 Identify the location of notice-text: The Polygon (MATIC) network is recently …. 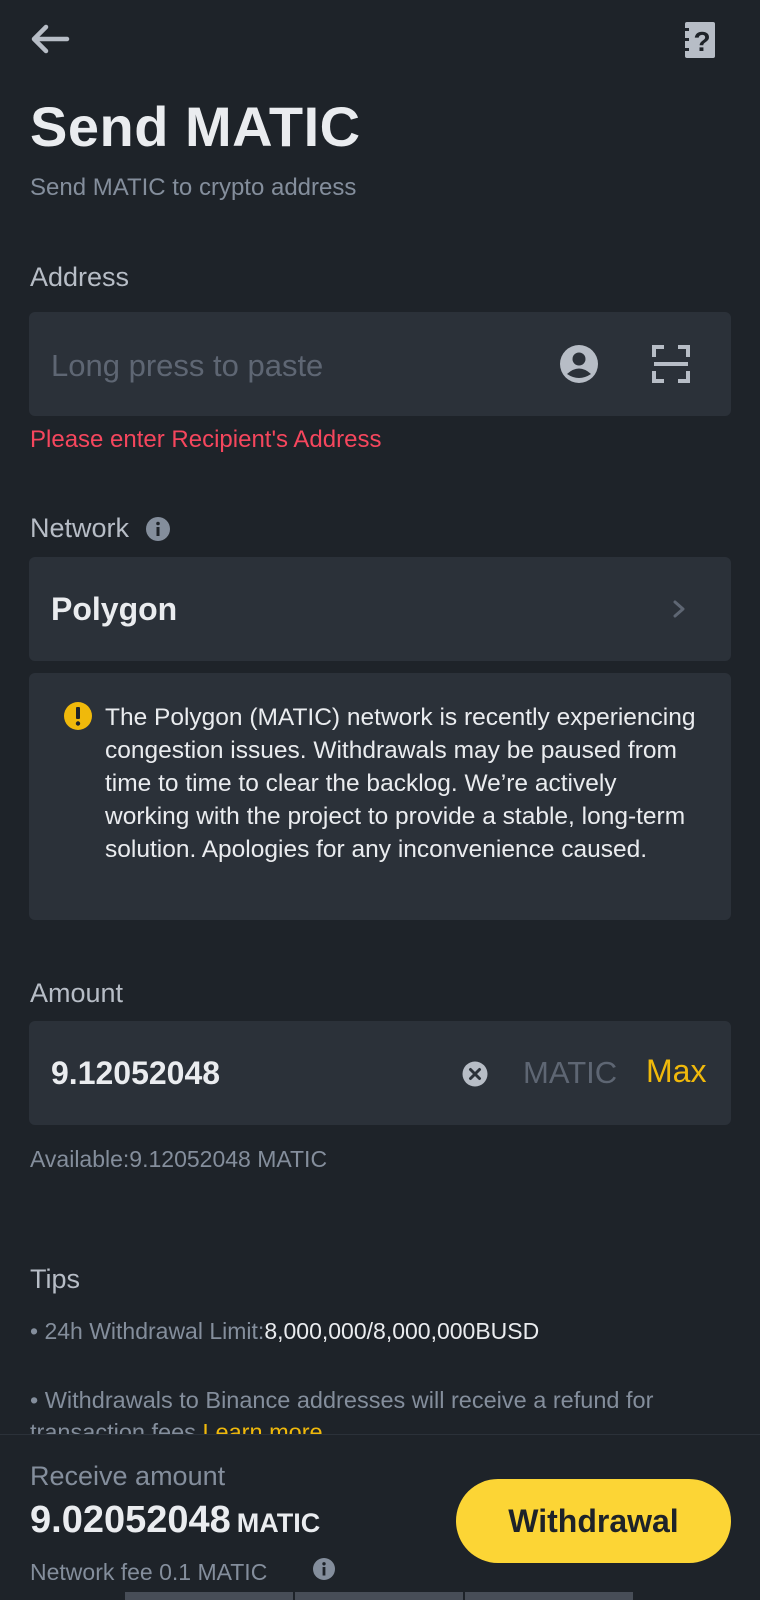
(400, 783).